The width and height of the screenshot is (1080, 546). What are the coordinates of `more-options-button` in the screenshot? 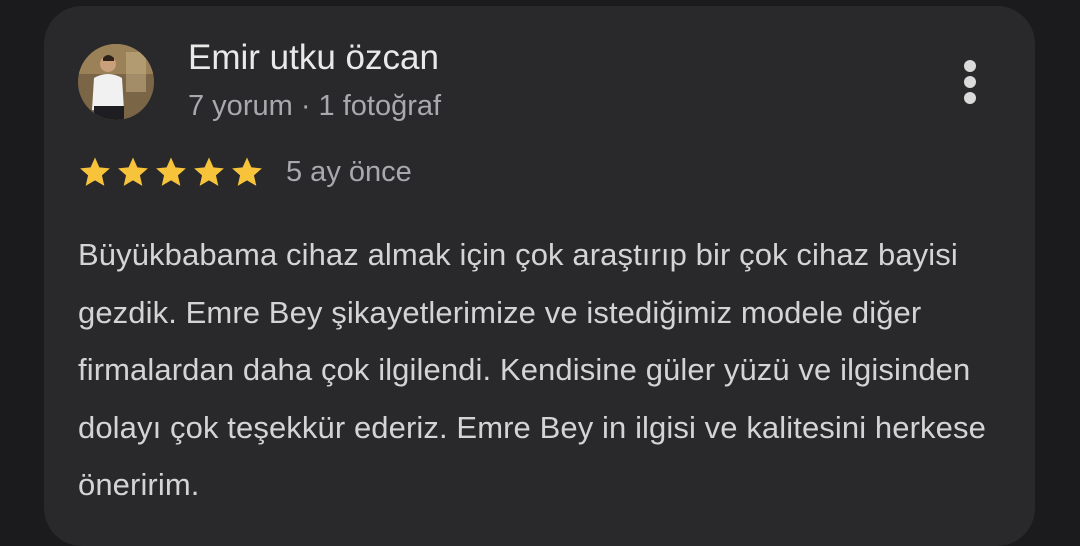 It's located at (970, 82).